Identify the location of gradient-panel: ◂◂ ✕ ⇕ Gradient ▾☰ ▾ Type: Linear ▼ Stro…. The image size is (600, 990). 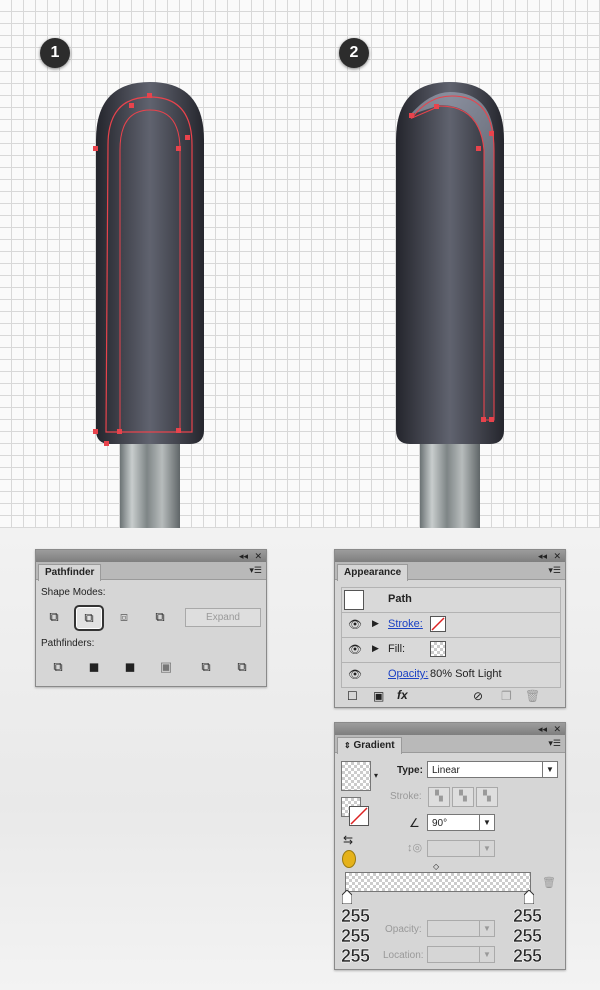
(450, 846).